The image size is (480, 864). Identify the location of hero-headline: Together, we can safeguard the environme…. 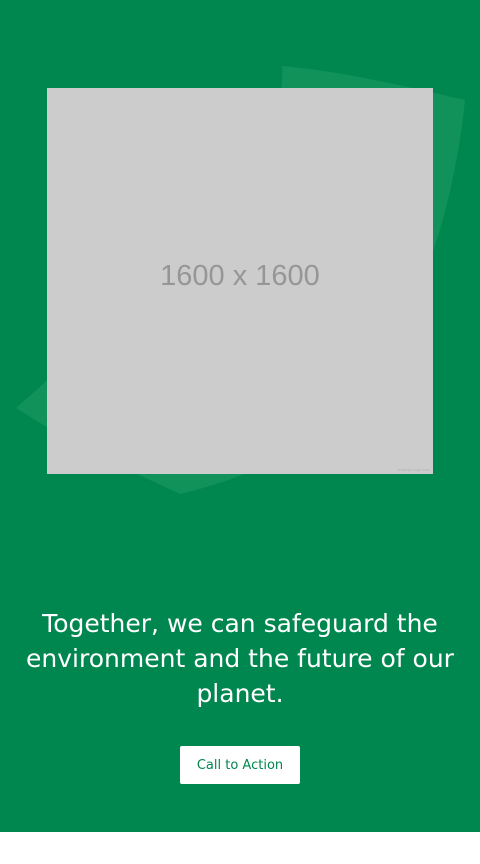
(240, 658).